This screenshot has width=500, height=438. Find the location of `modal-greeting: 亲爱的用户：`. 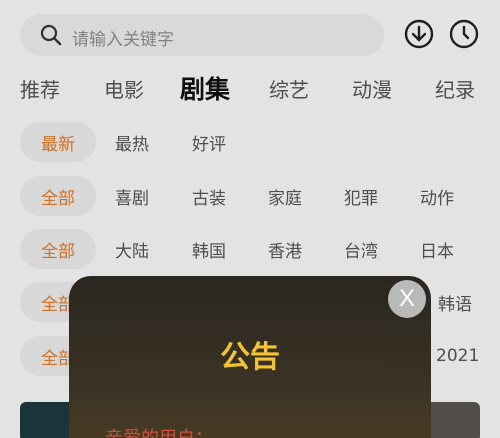

modal-greeting: 亲爱的用户： is located at coordinates (159, 431).